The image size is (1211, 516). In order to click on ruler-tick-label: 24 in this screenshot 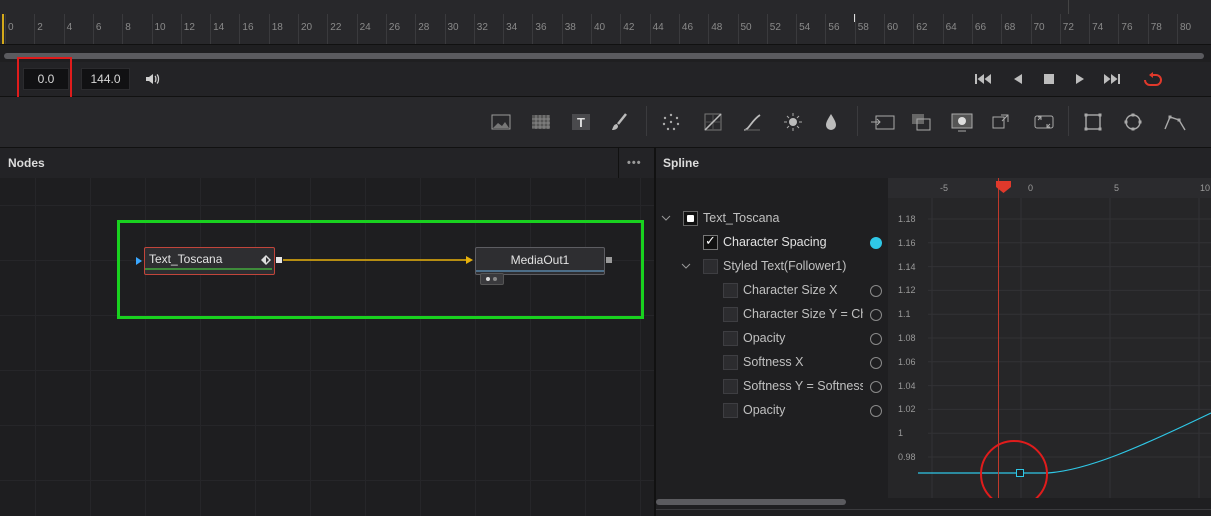, I will do `click(365, 27)`.